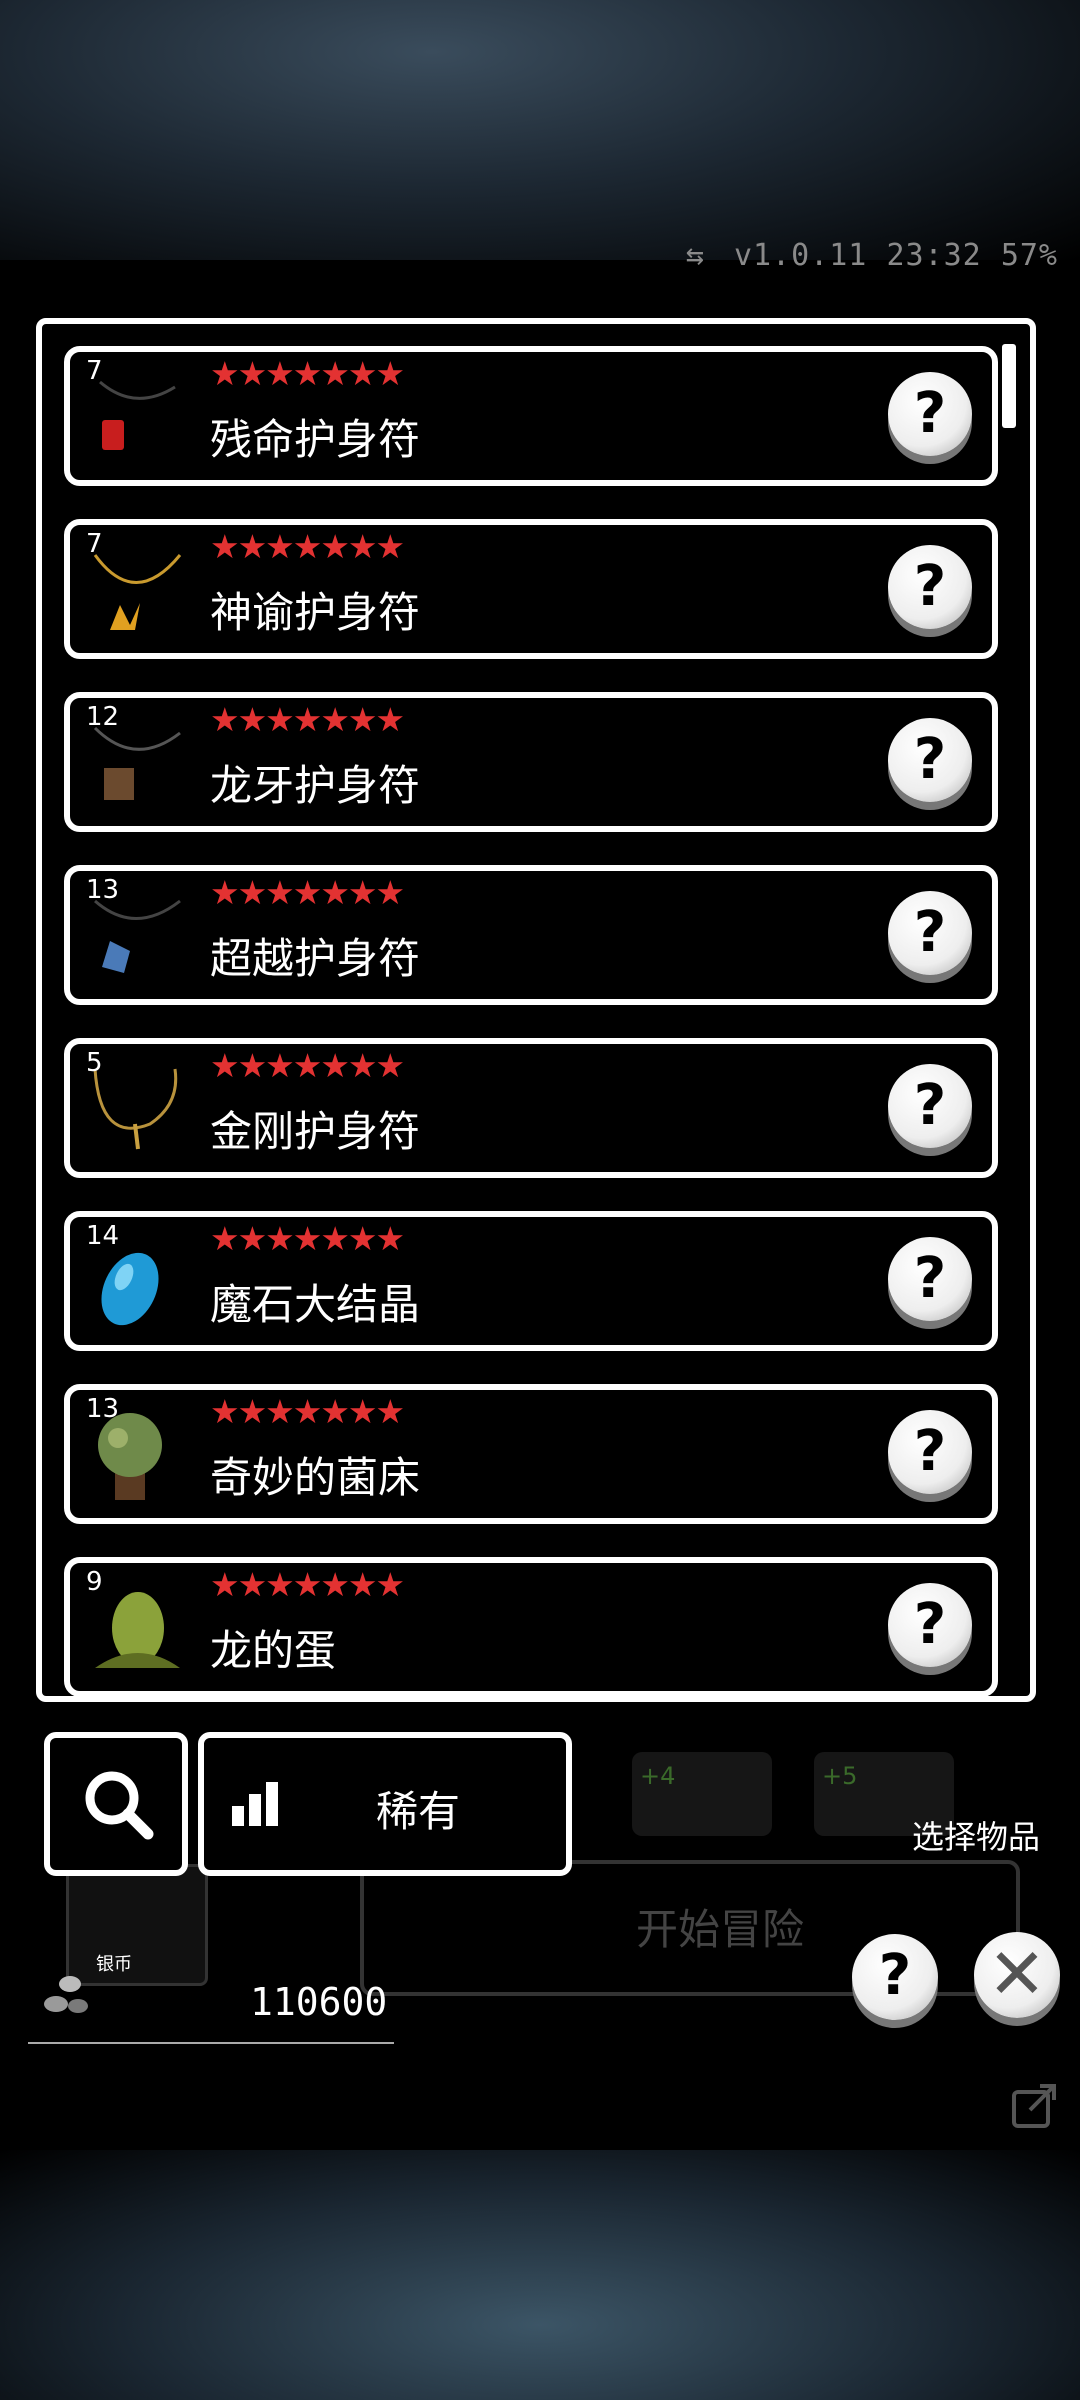 Image resolution: width=1080 pixels, height=2400 pixels. What do you see at coordinates (531, 762) in the screenshot?
I see `item-card: 12 ★★★★★★★ 龙牙护身符 ?` at bounding box center [531, 762].